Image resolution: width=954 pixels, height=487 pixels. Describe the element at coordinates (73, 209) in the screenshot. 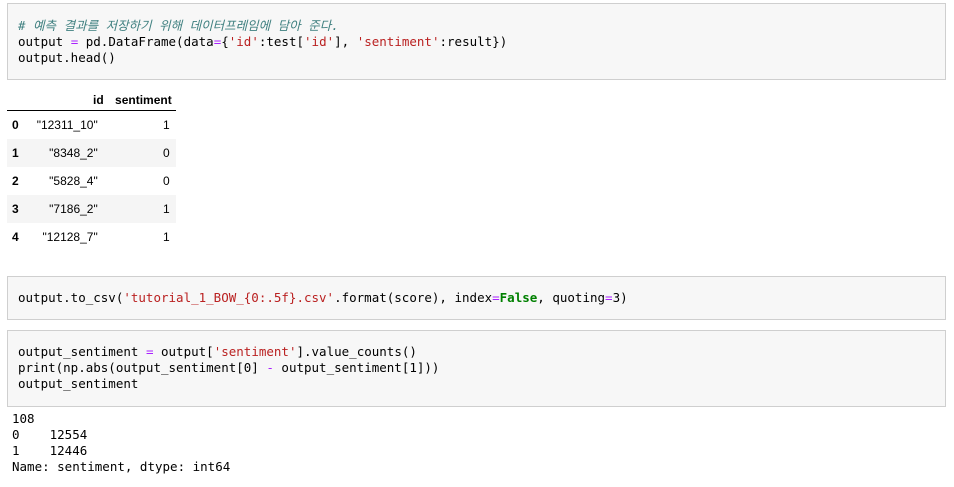

I see `cell-id: "7186_2"` at that location.